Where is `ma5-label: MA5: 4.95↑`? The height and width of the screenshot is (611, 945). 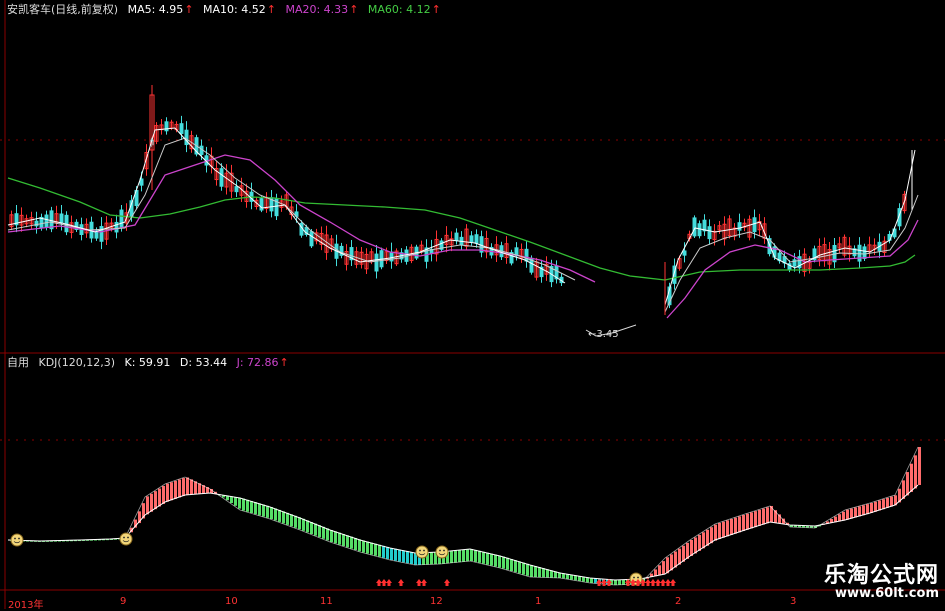
ma5-label: MA5: 4.95↑ is located at coordinates (160, 9).